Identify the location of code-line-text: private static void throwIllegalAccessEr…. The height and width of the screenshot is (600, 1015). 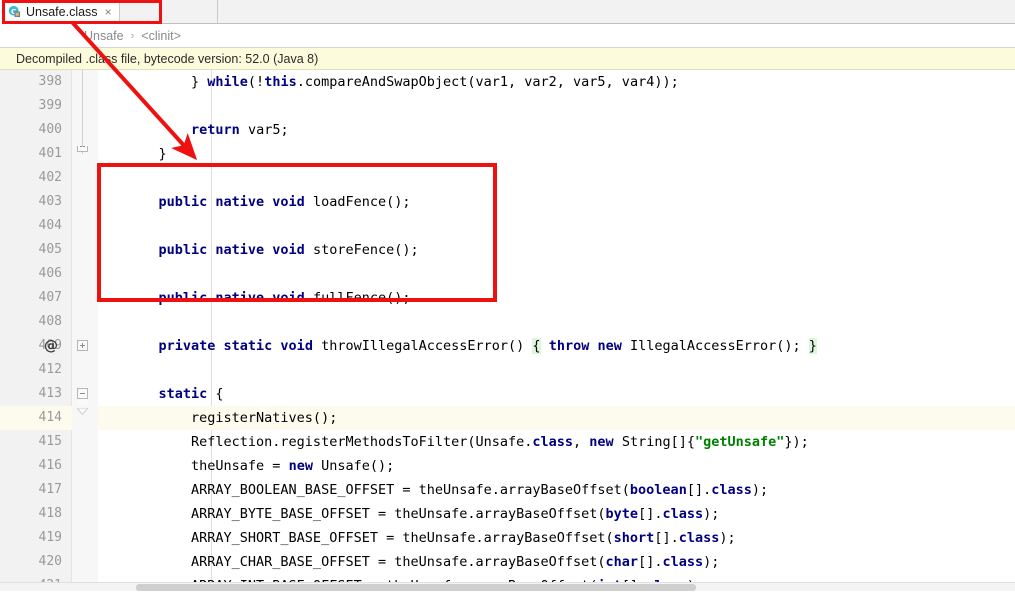
(556, 346).